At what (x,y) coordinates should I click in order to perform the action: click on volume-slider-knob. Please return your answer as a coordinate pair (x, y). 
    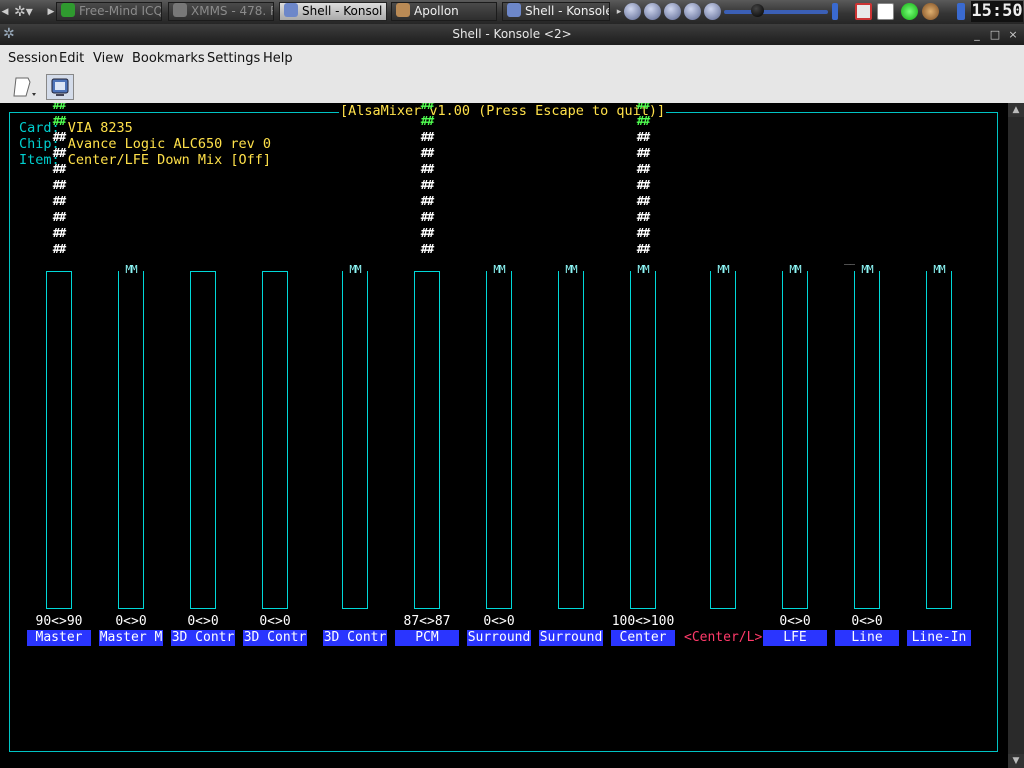
    Looking at the image, I should click on (757, 10).